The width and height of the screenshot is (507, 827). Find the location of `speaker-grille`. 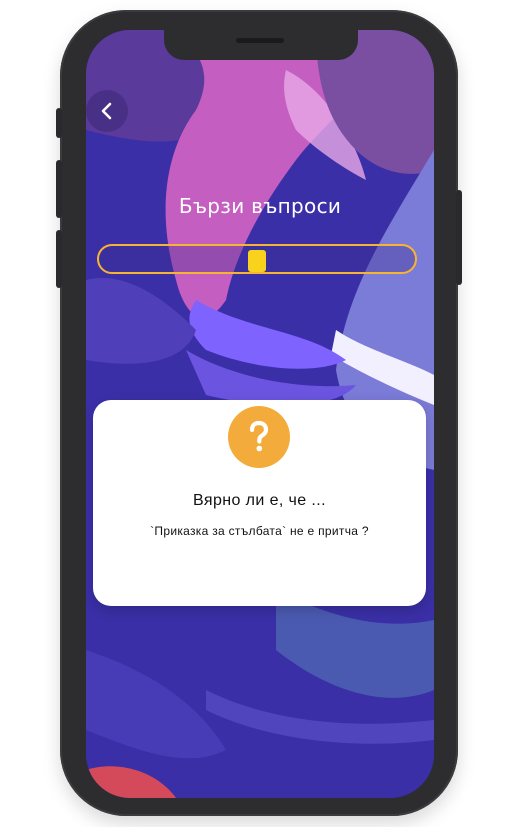

speaker-grille is located at coordinates (260, 40).